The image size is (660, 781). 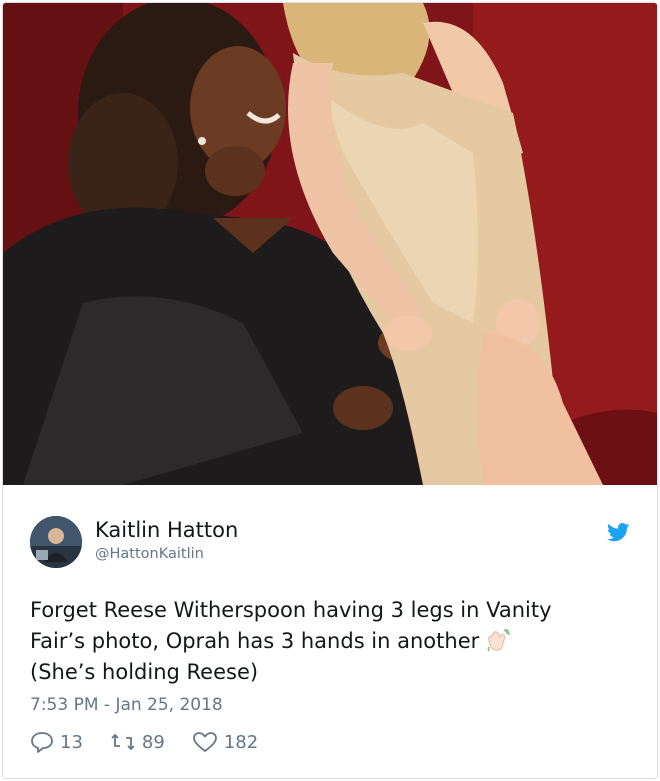 I want to click on like-button: 182, so click(x=225, y=742).